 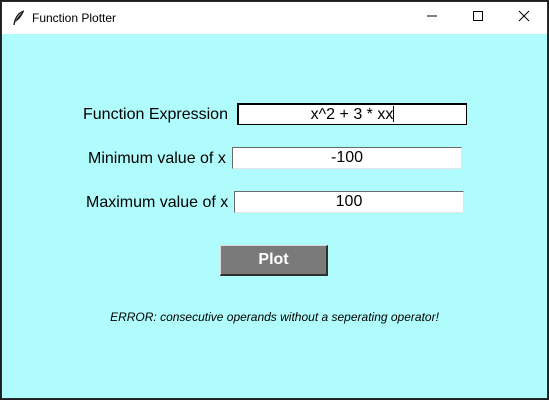 I want to click on text-caret, so click(x=394, y=114).